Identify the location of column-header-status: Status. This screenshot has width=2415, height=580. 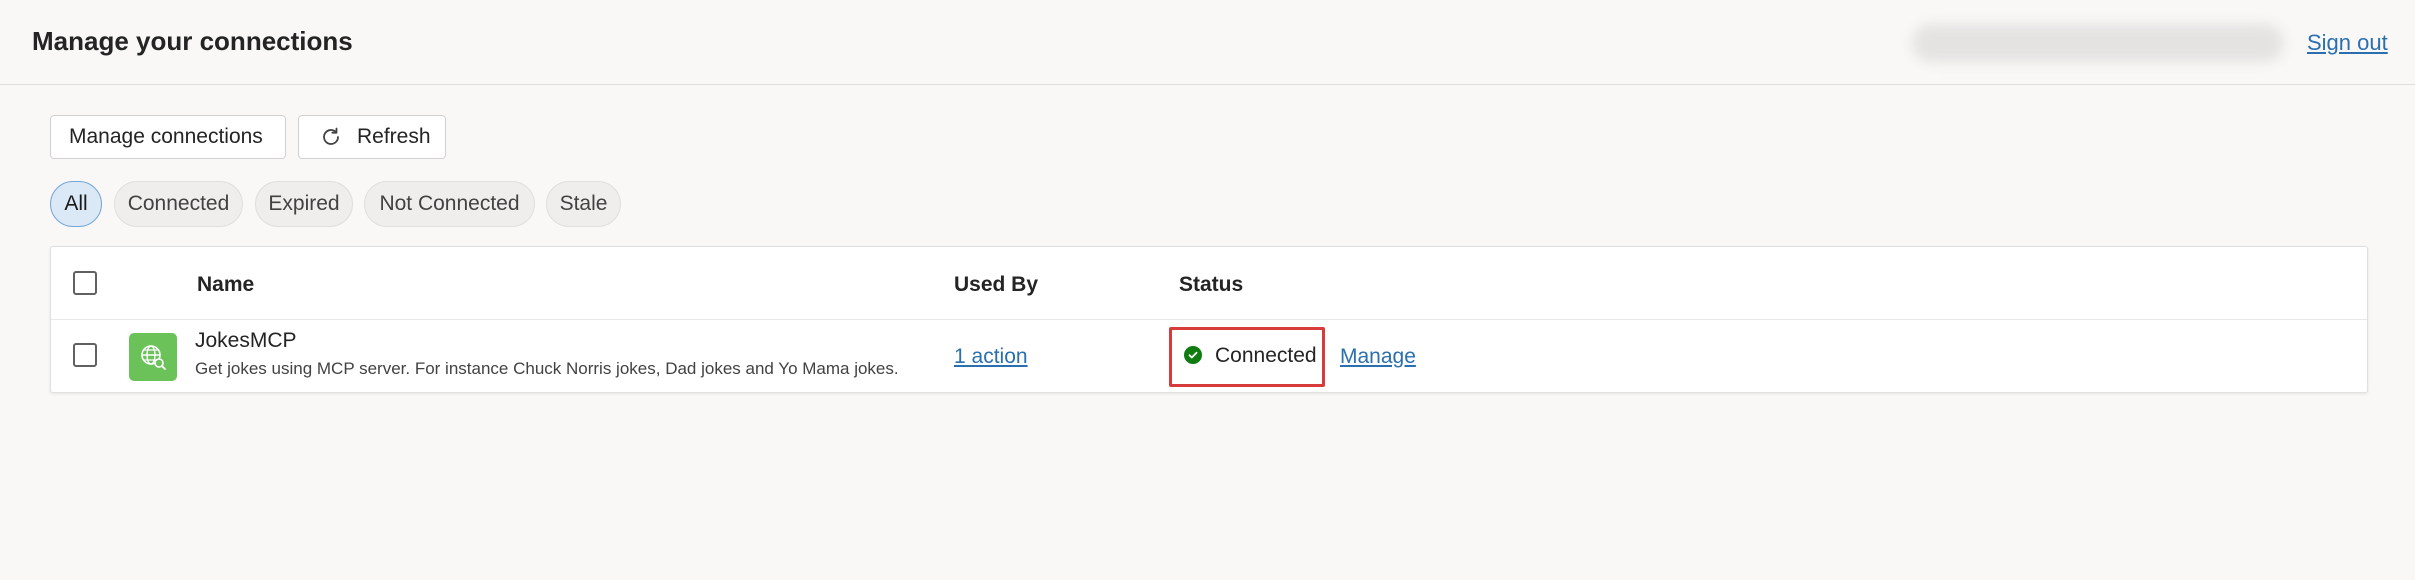
(1211, 284).